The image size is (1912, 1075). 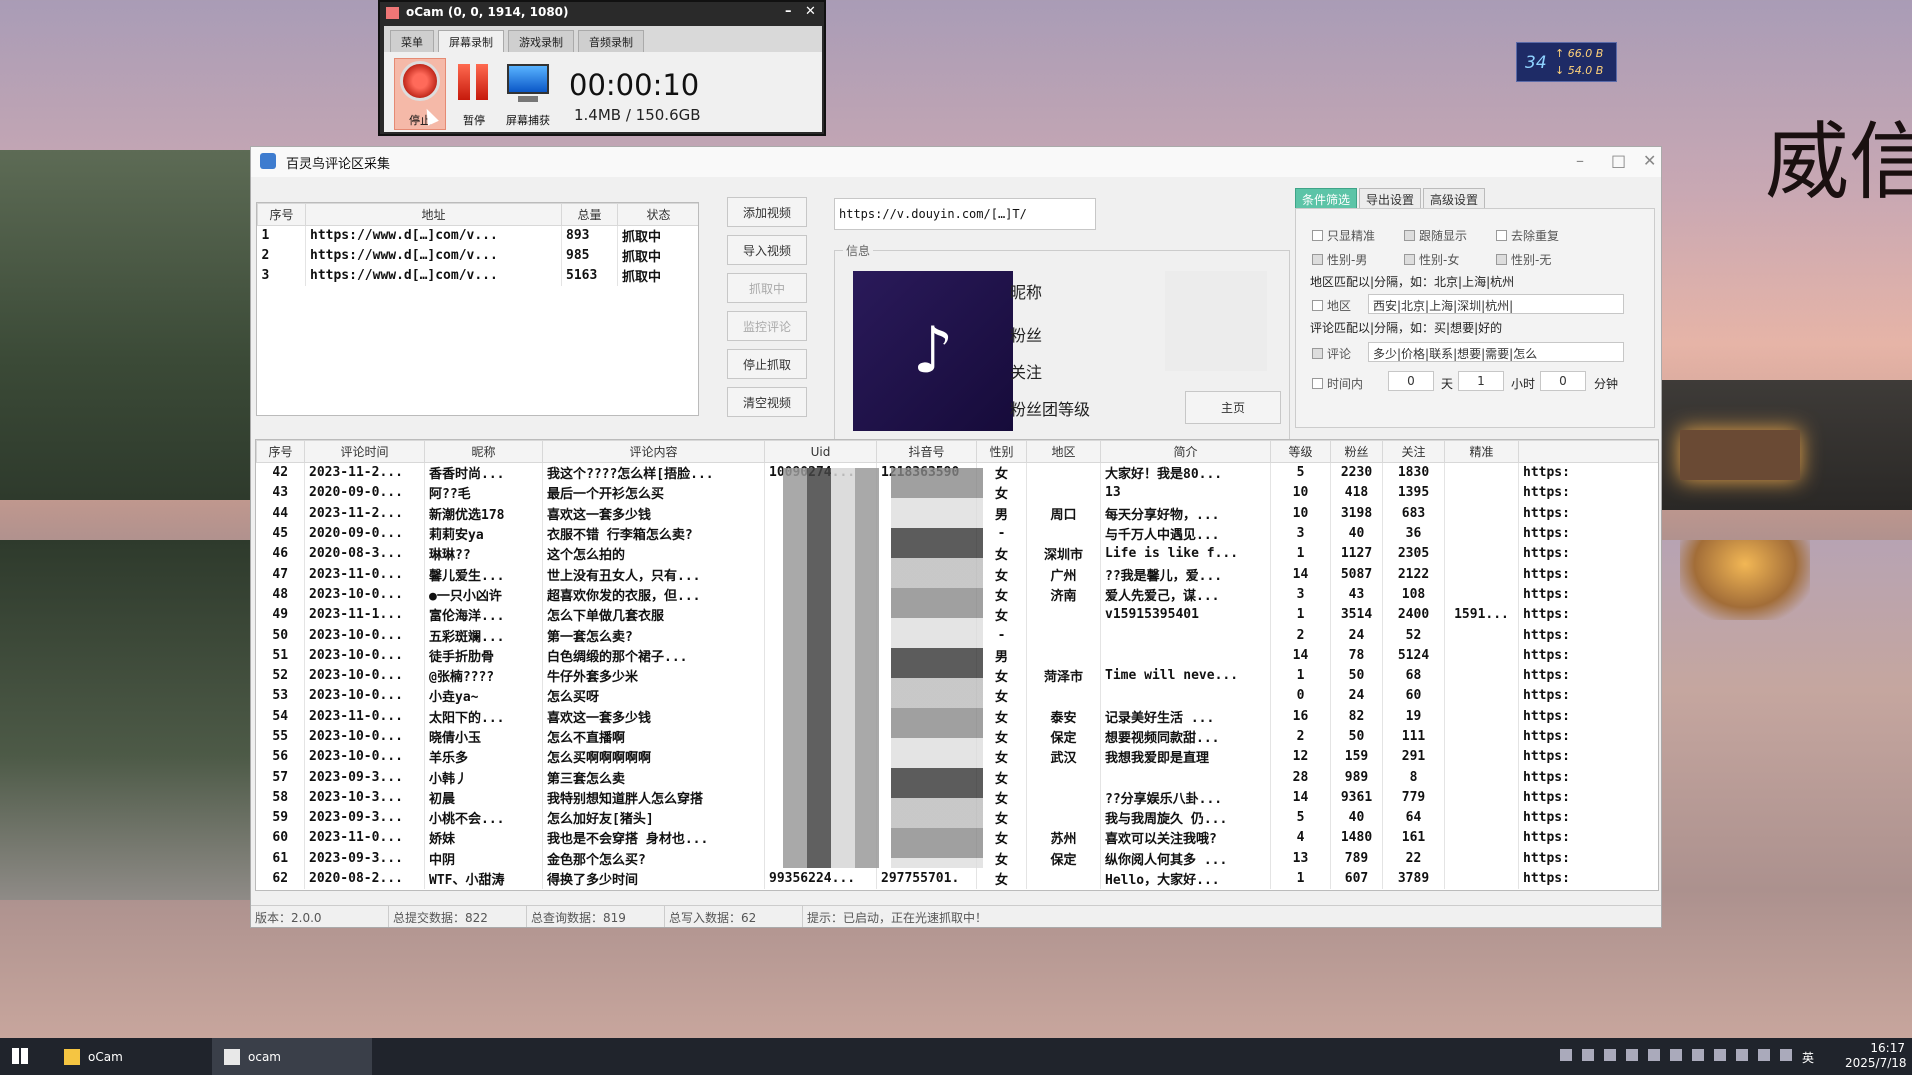 I want to click on pause-button: 暂停, so click(x=474, y=94).